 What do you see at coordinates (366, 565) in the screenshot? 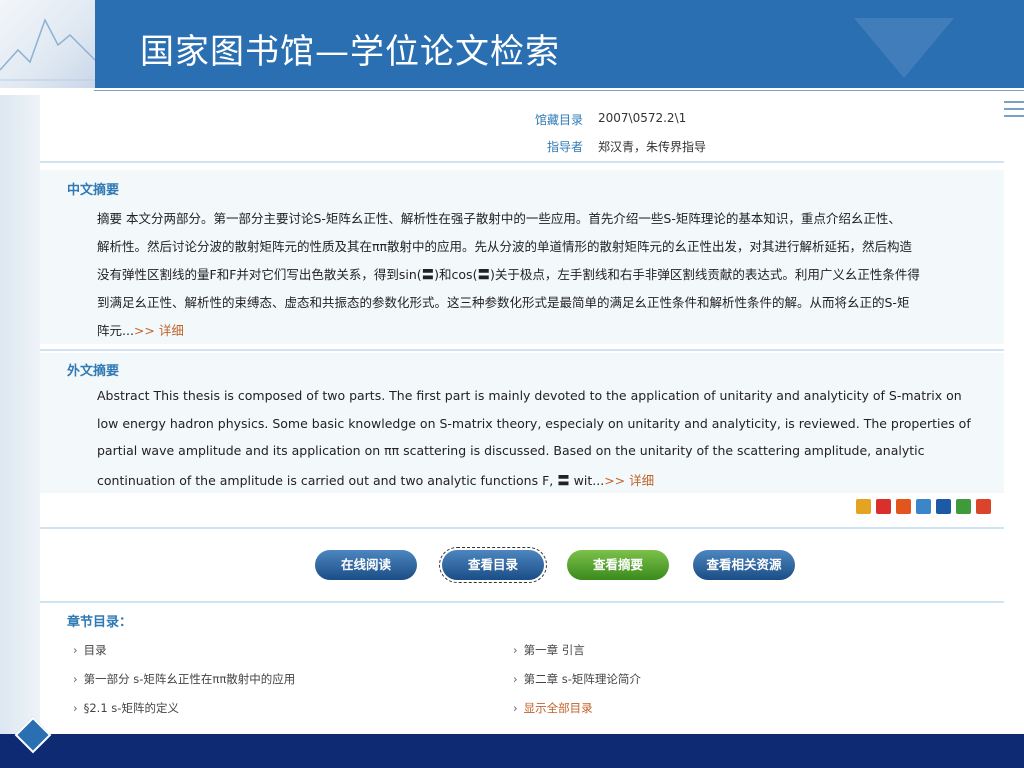
I see `read-online-button: 在线阅读` at bounding box center [366, 565].